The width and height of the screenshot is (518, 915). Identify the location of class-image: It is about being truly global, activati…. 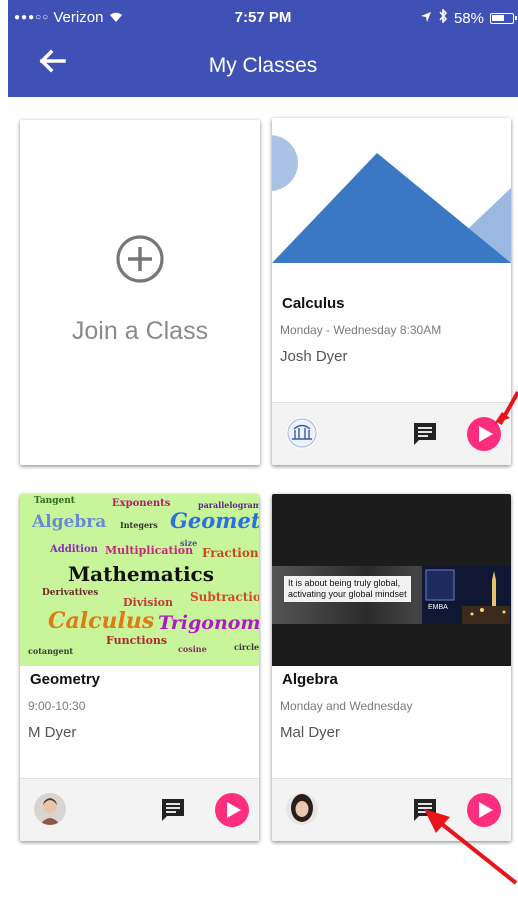
(391, 580).